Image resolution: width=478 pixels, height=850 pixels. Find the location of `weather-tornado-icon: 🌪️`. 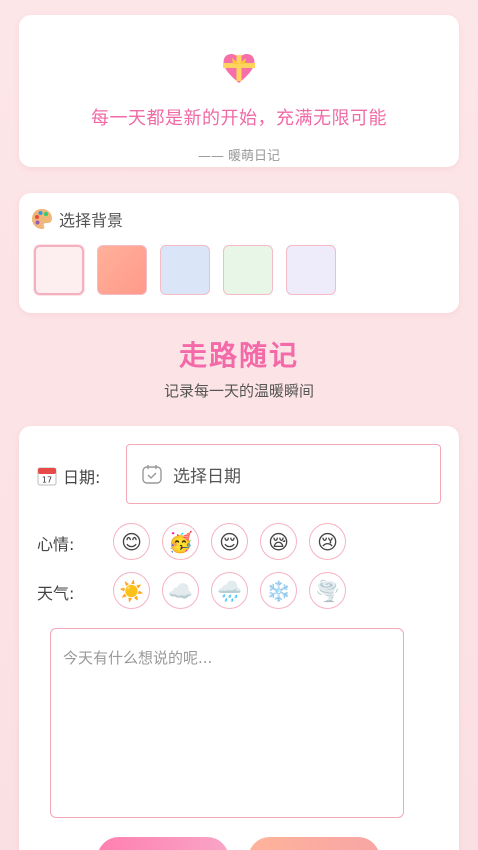

weather-tornado-icon: 🌪️ is located at coordinates (327, 590).